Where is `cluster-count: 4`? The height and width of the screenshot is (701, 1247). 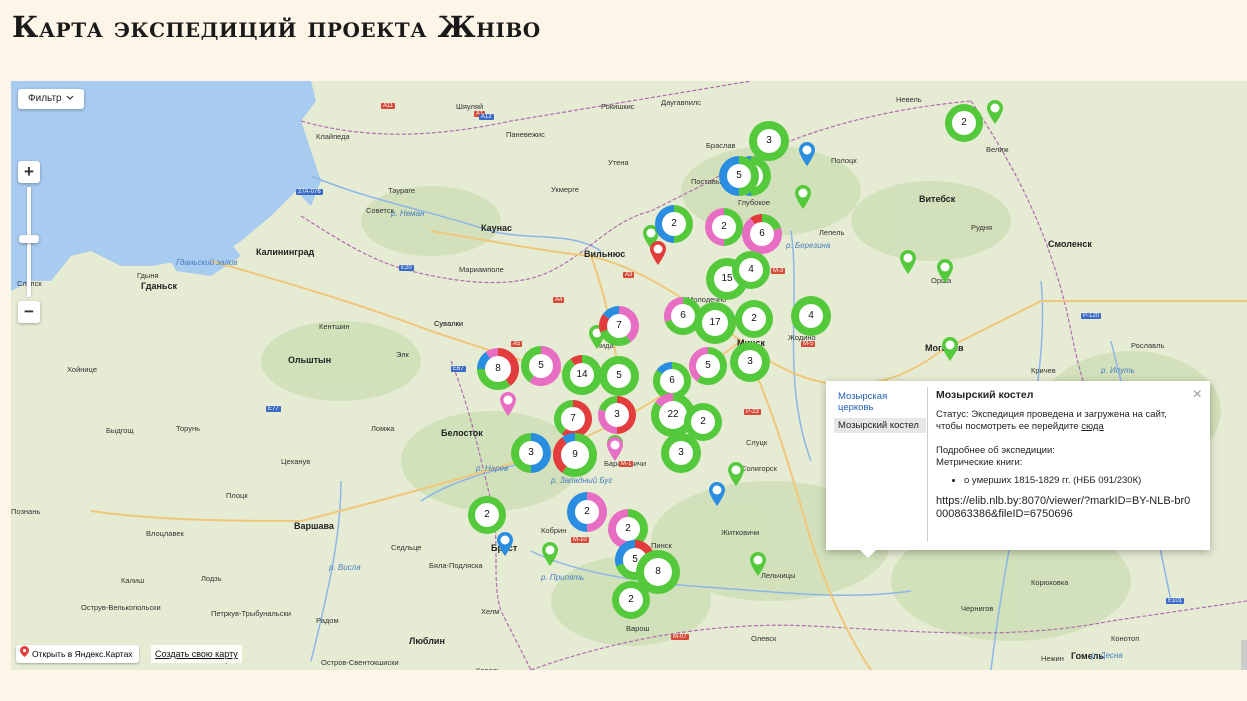
cluster-count: 4 is located at coordinates (811, 316).